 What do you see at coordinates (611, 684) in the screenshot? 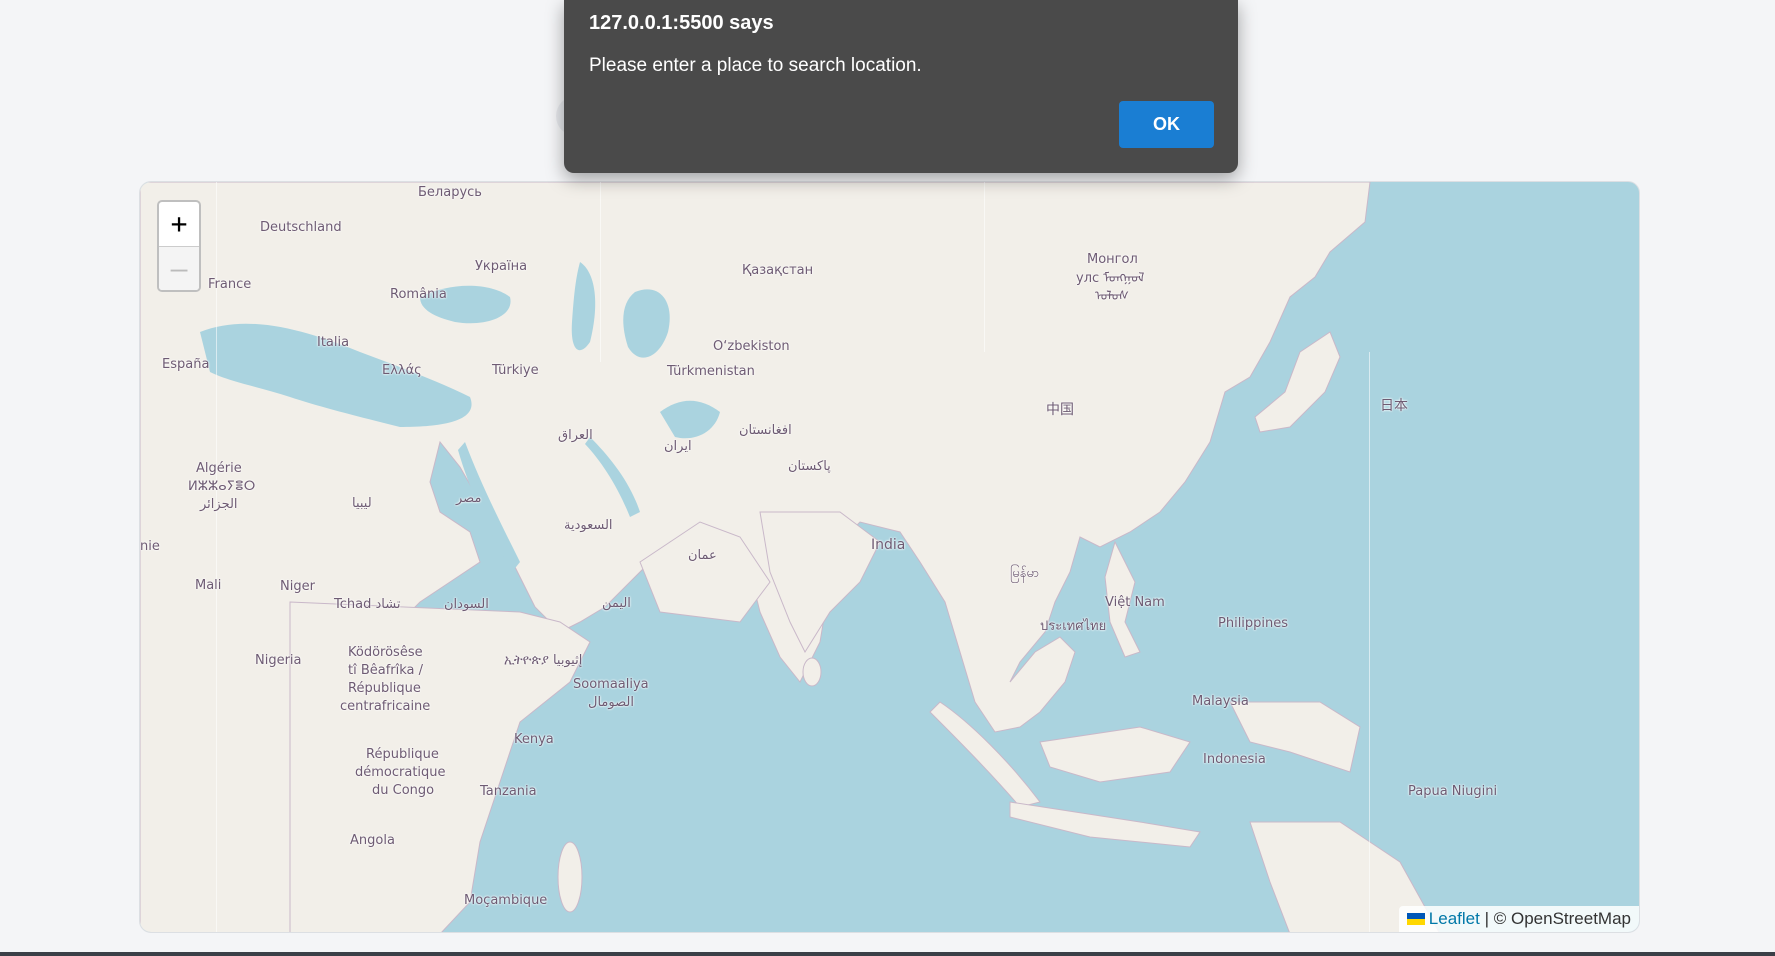
I see `map-label-somalia-1: Soomaaliya` at bounding box center [611, 684].